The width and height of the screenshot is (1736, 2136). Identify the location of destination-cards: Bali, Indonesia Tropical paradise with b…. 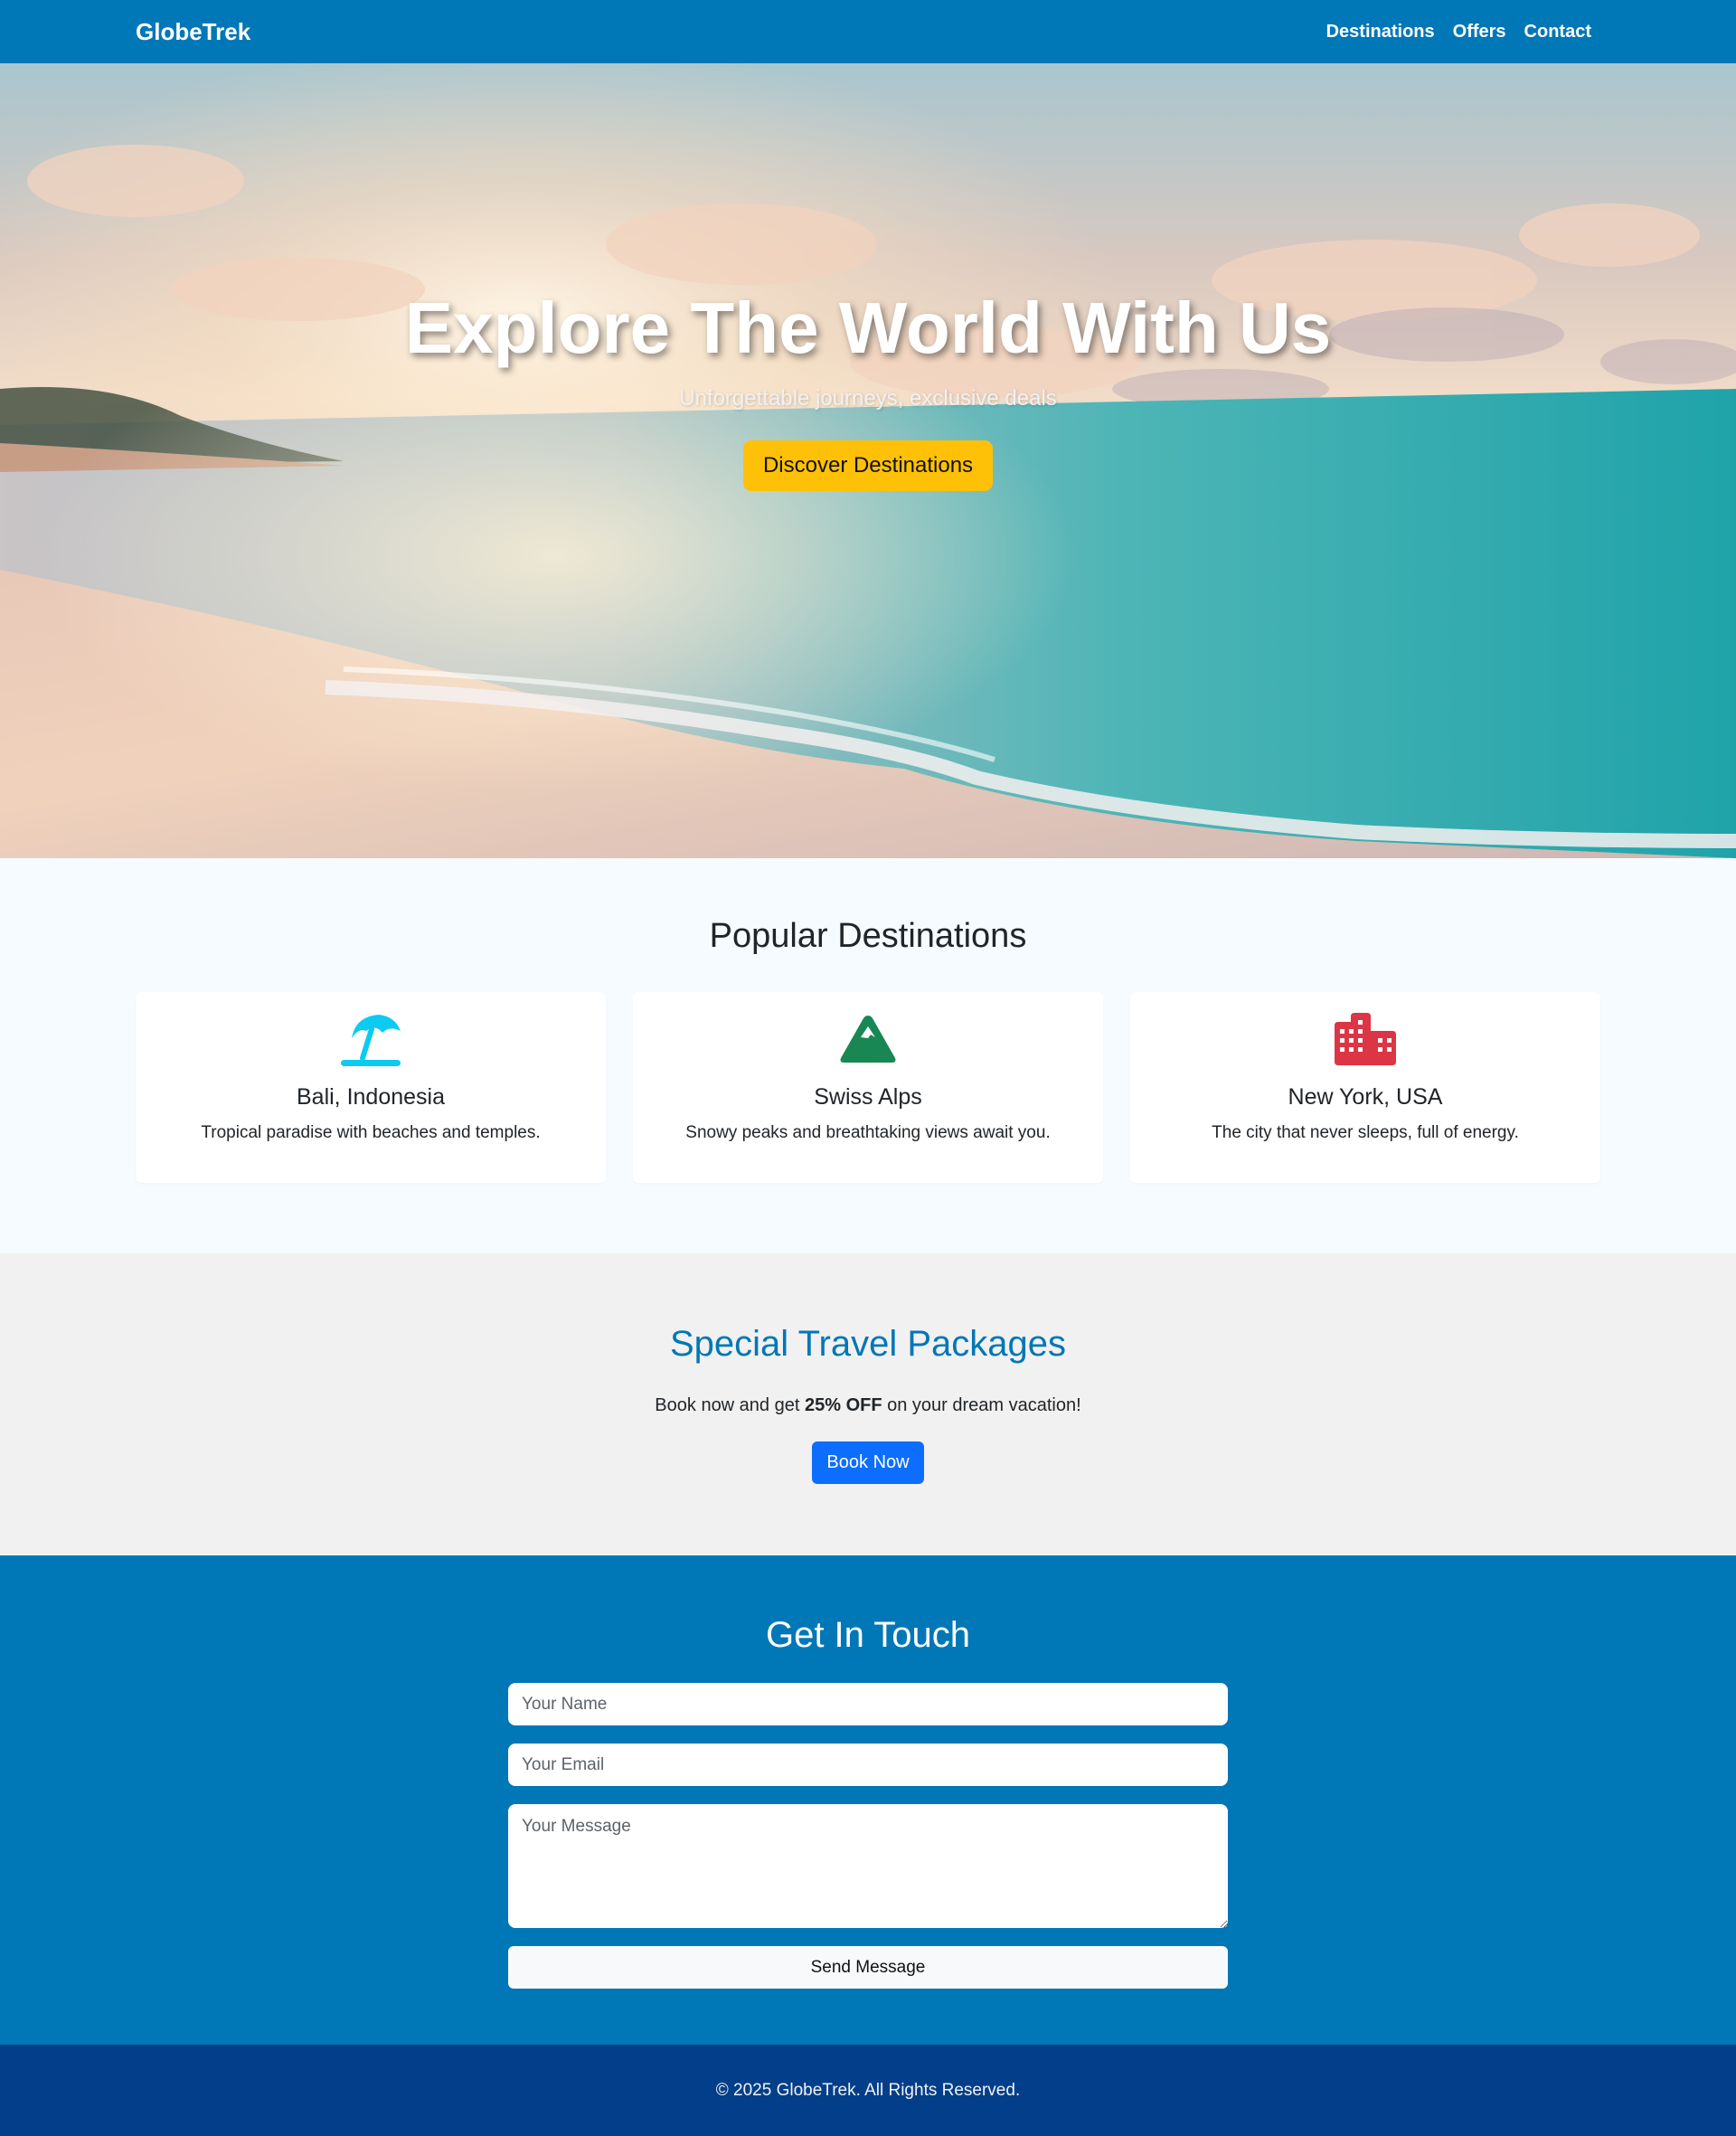
(868, 1087).